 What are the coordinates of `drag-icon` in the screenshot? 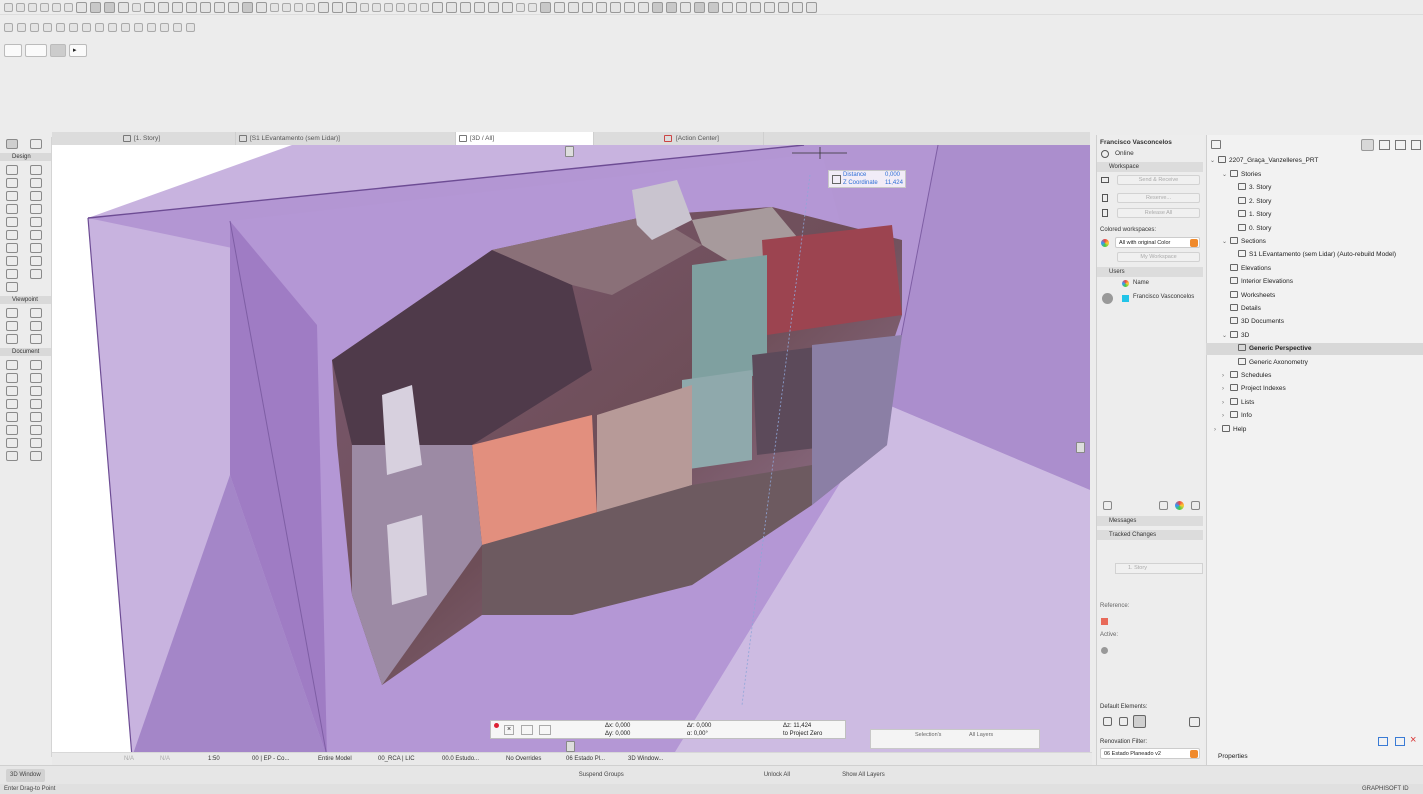 It's located at (532, 7).